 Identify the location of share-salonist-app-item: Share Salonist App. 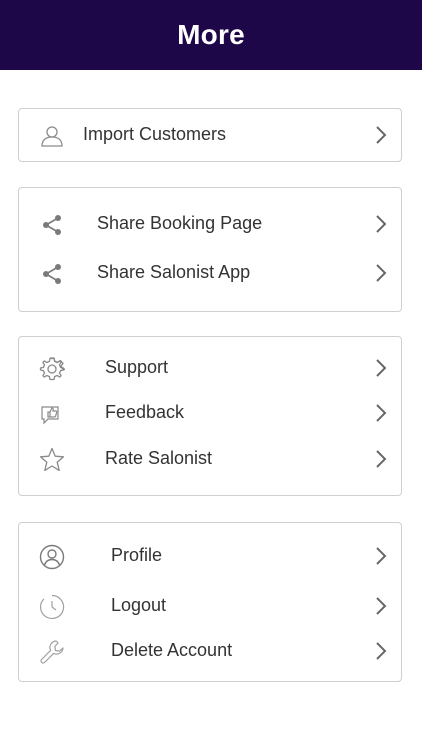
(210, 273).